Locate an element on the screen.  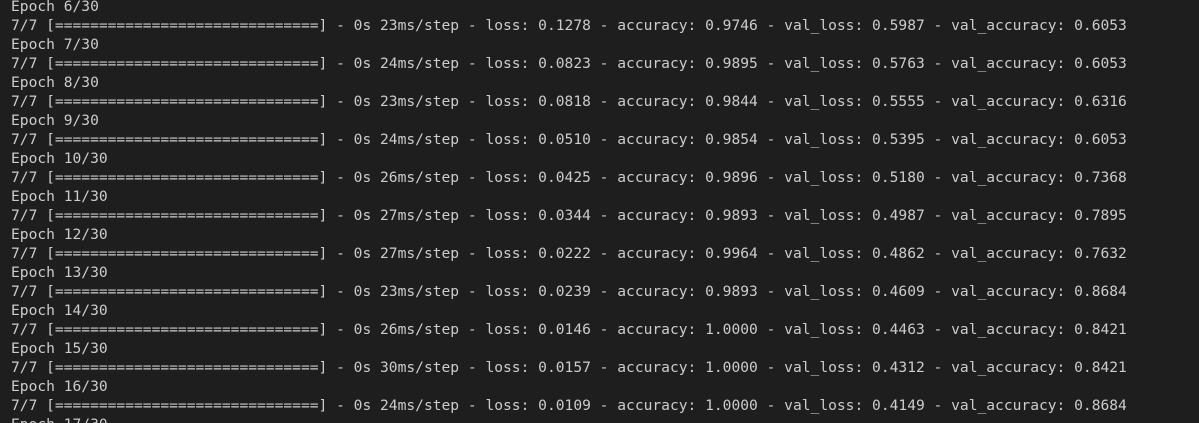
output-line: Epoch 11/30 is located at coordinates (59, 196).